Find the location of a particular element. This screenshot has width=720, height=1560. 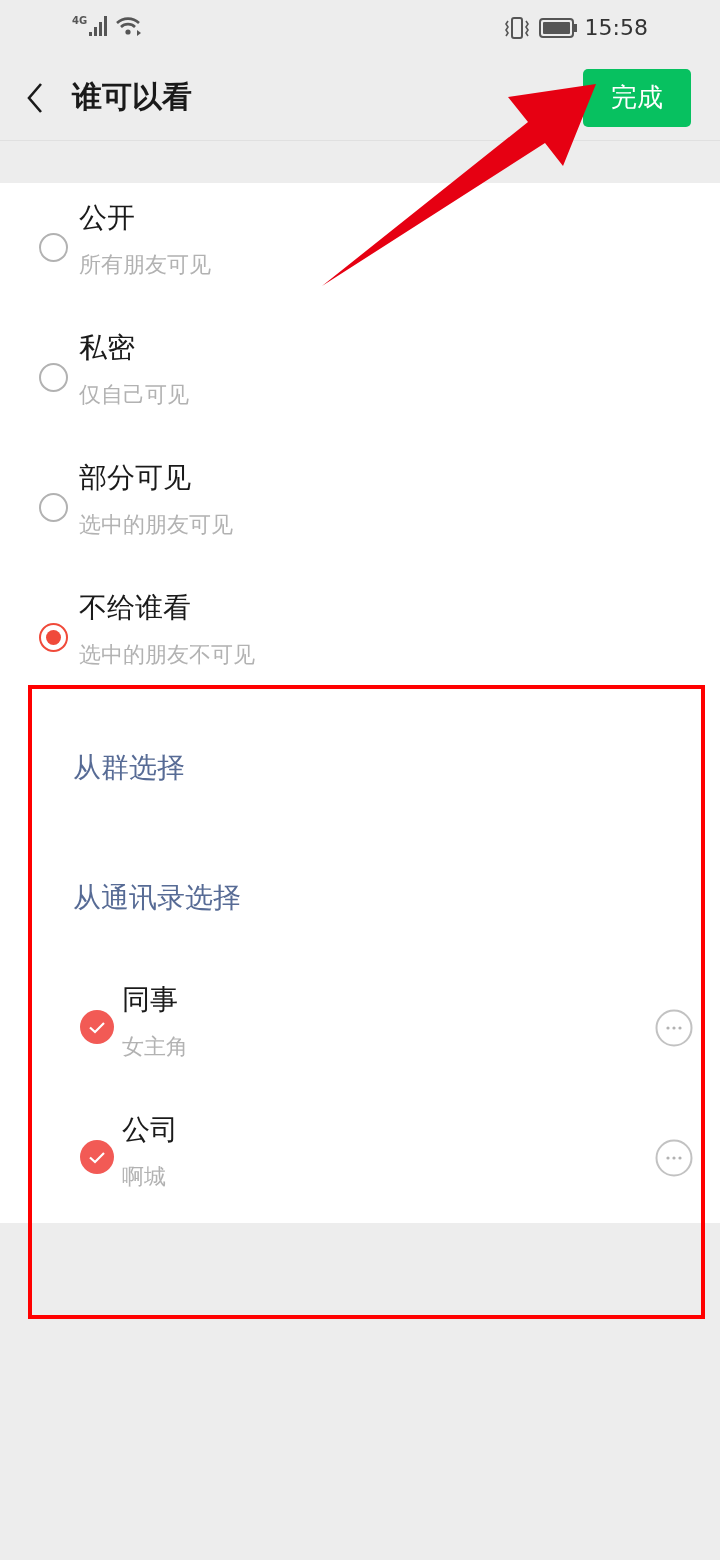

option-title: 部分可见 is located at coordinates (135, 478).